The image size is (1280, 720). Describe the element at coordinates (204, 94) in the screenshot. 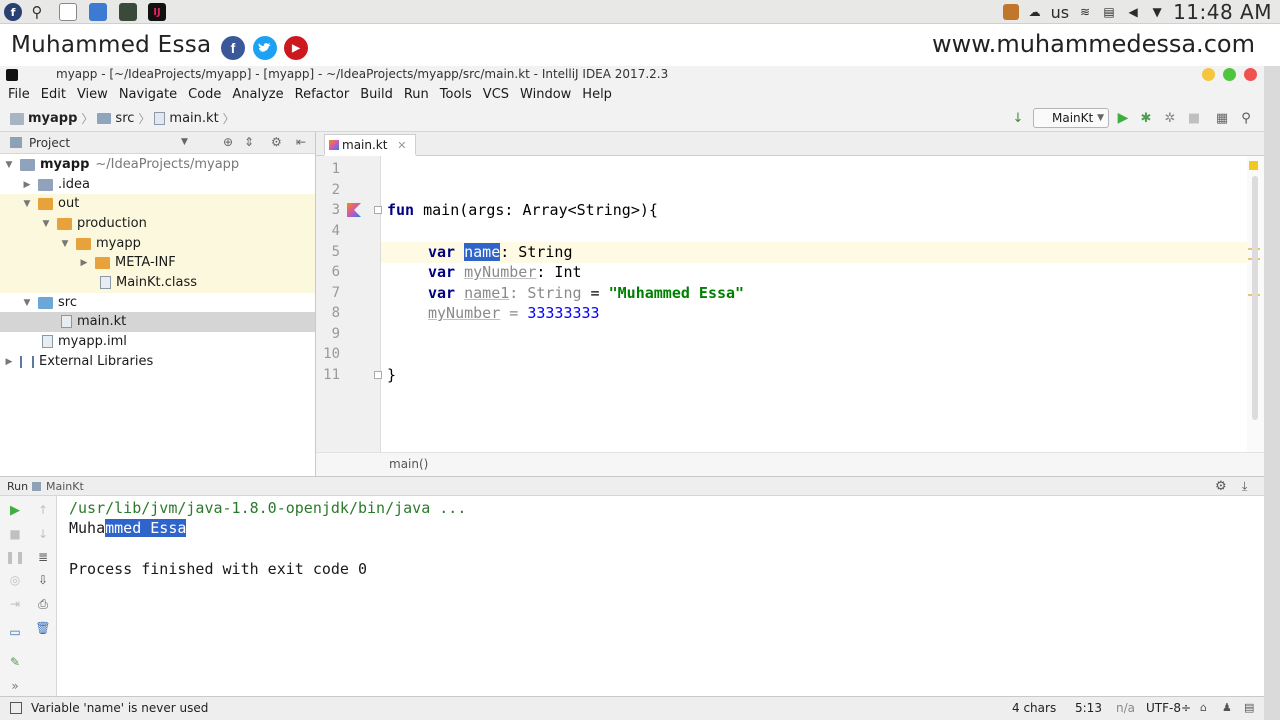

I see `menu-code: Code` at that location.